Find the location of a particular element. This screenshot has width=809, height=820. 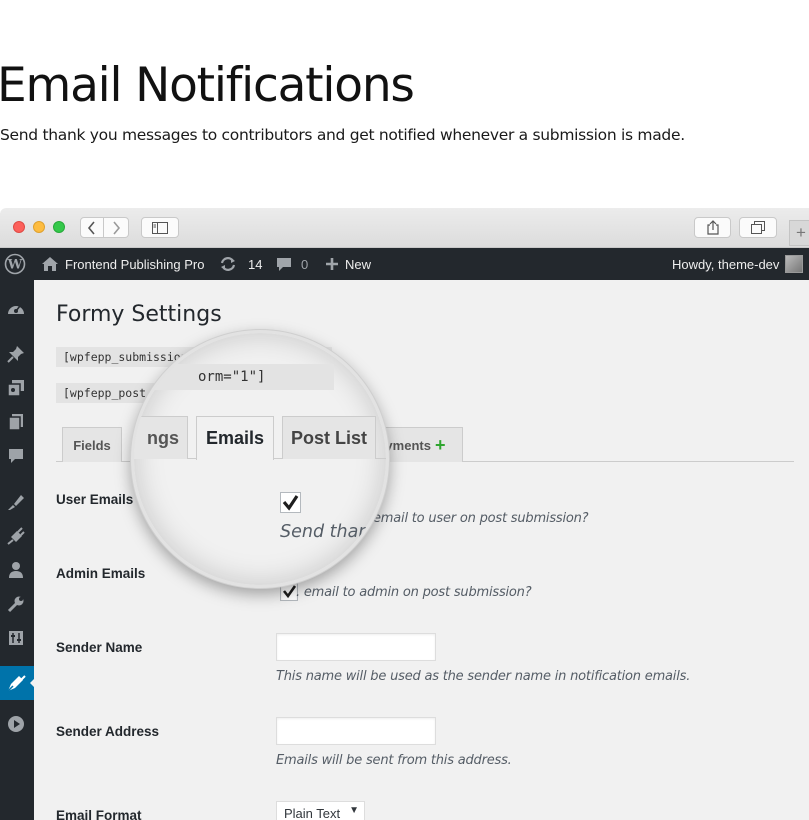

site-name-link: Frontend Publishing Pro is located at coordinates (122, 264).